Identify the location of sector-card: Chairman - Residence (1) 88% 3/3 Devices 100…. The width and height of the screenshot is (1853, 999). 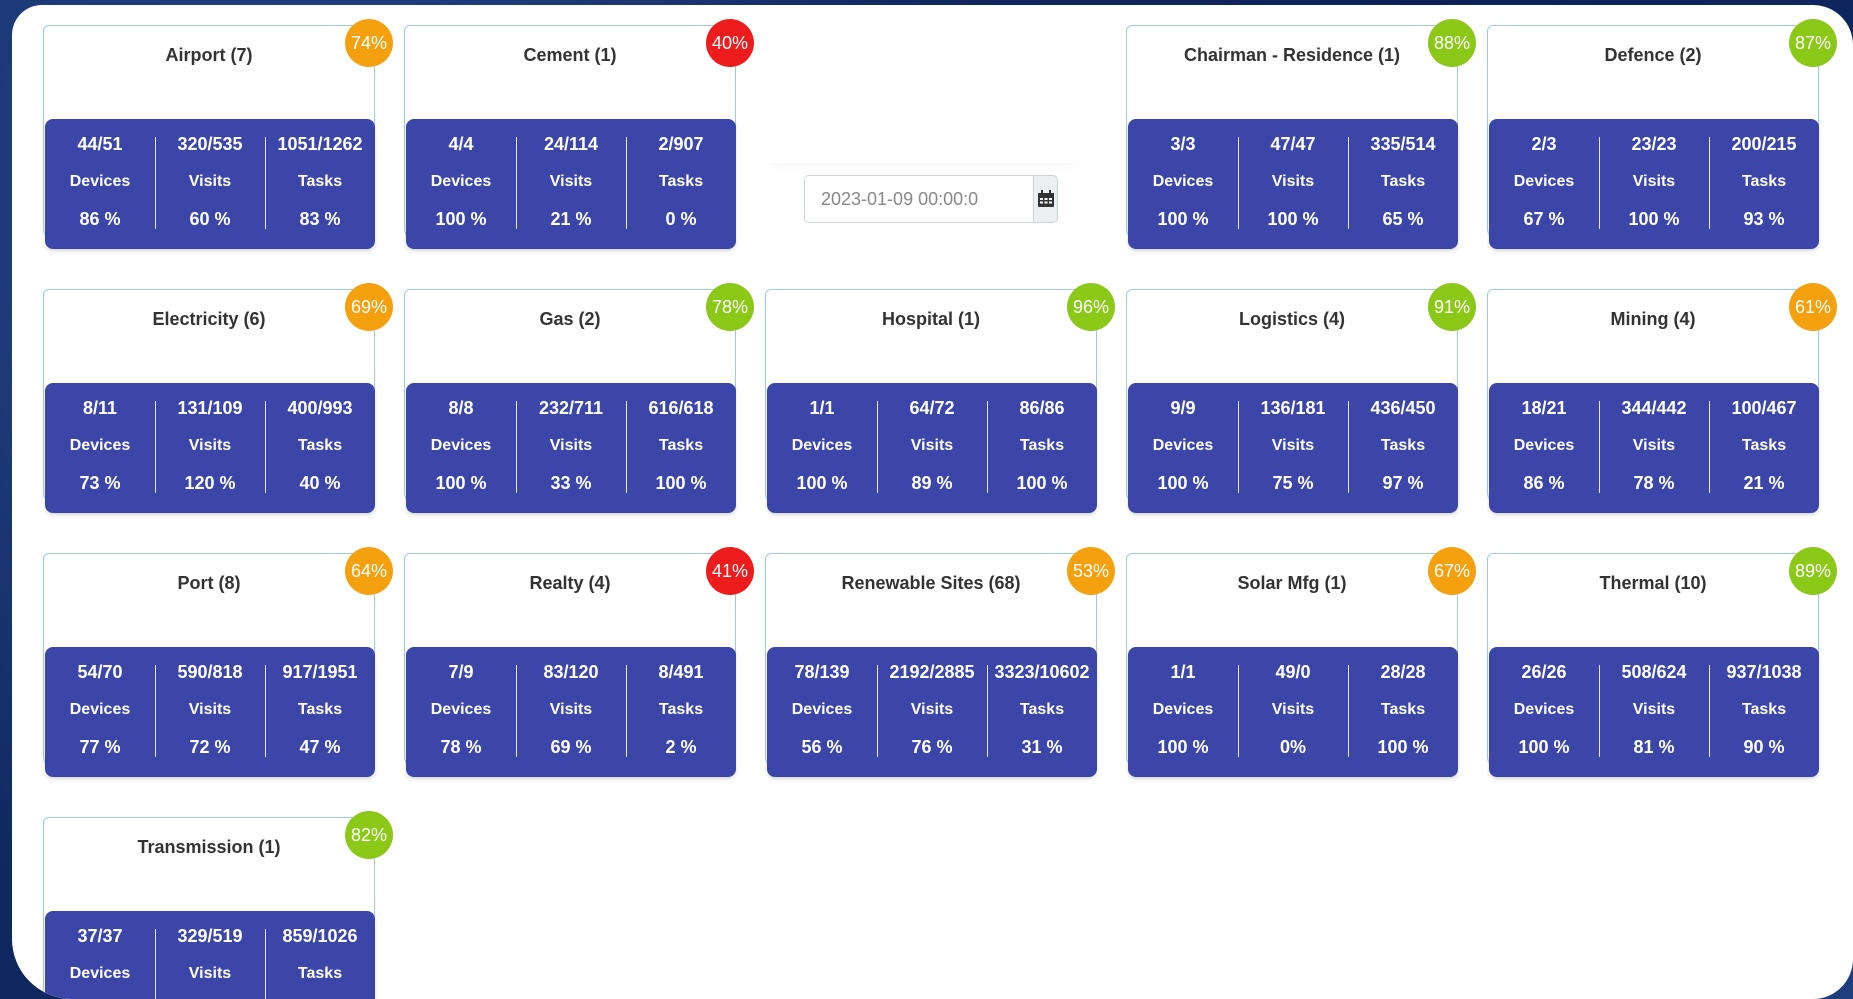
(1301, 134).